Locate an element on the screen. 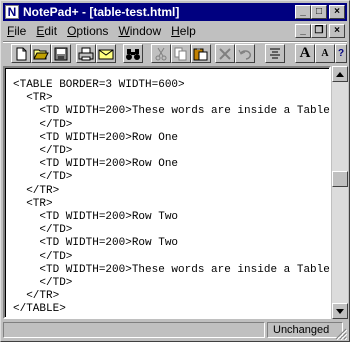 The width and height of the screenshot is (350, 342). title-bar: N NotePad+ - [table-test.html] _ □ × is located at coordinates (175, 12).